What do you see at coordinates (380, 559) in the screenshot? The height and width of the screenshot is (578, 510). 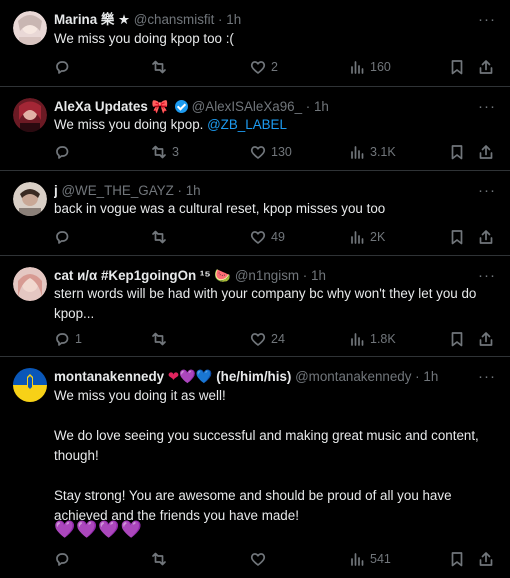 I see `view-count: 541` at bounding box center [380, 559].